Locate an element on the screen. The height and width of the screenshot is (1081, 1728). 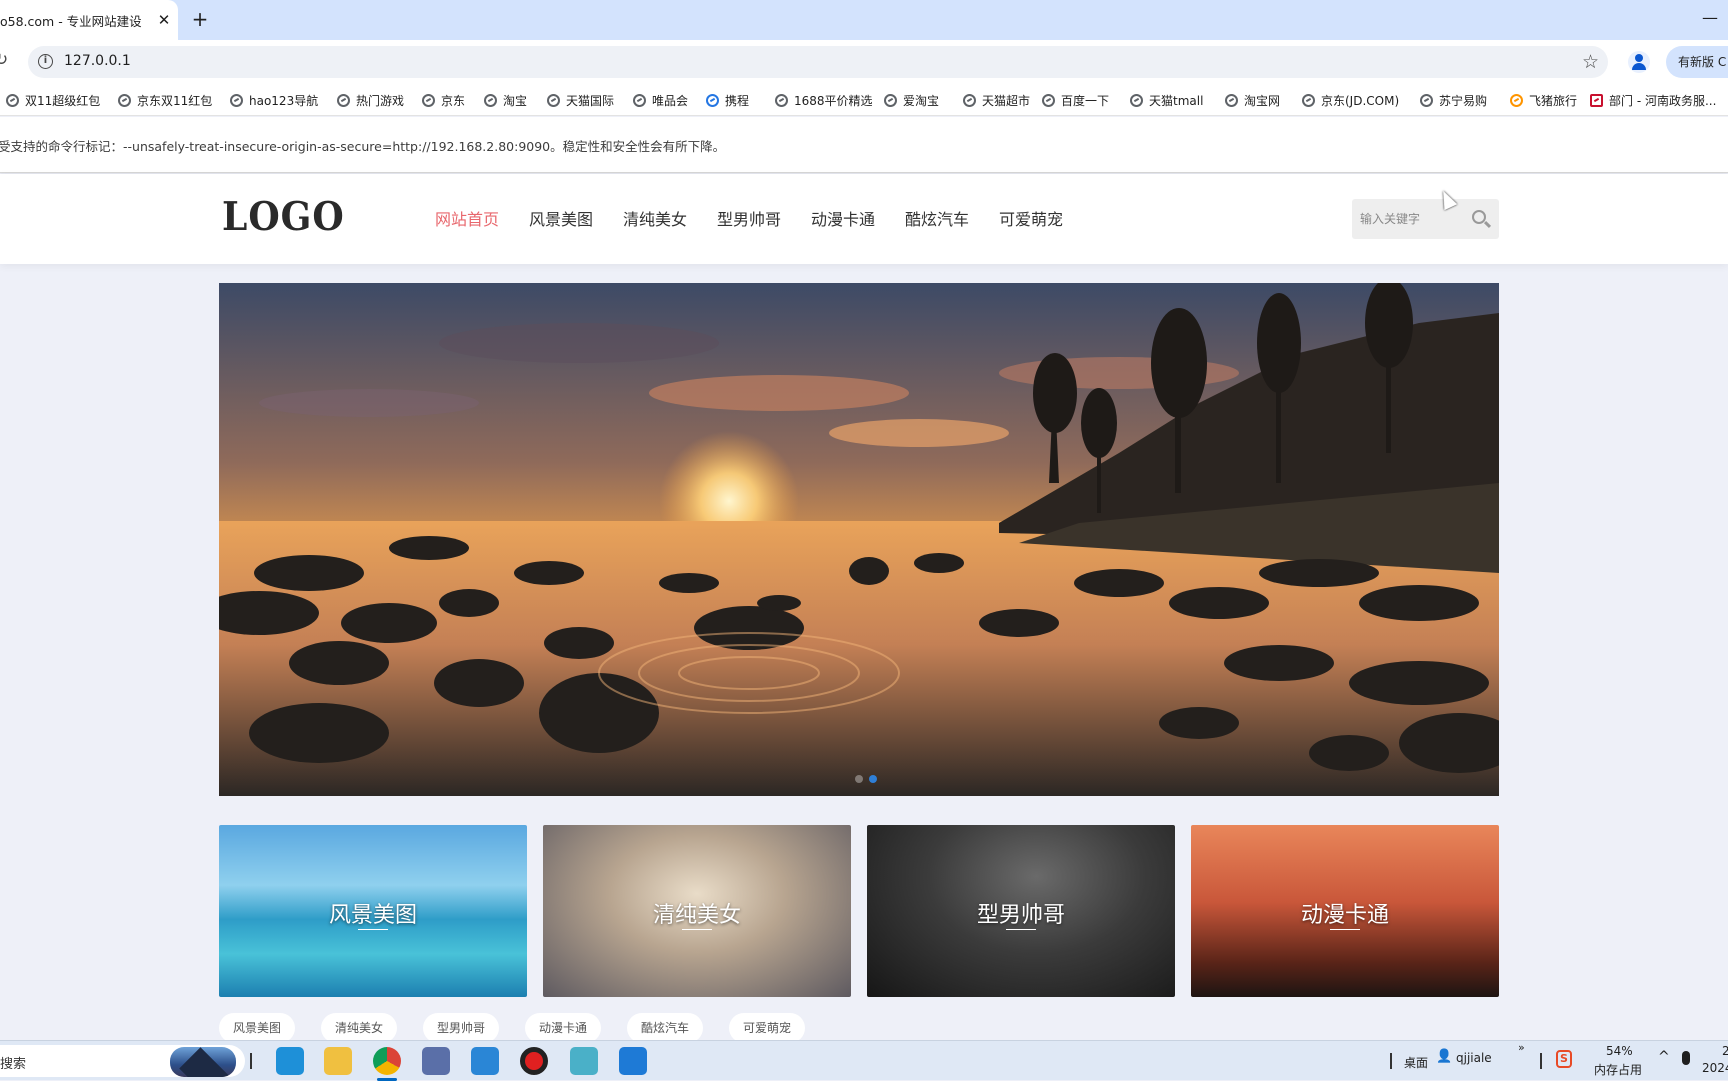
profile-icon is located at coordinates (1639, 62).